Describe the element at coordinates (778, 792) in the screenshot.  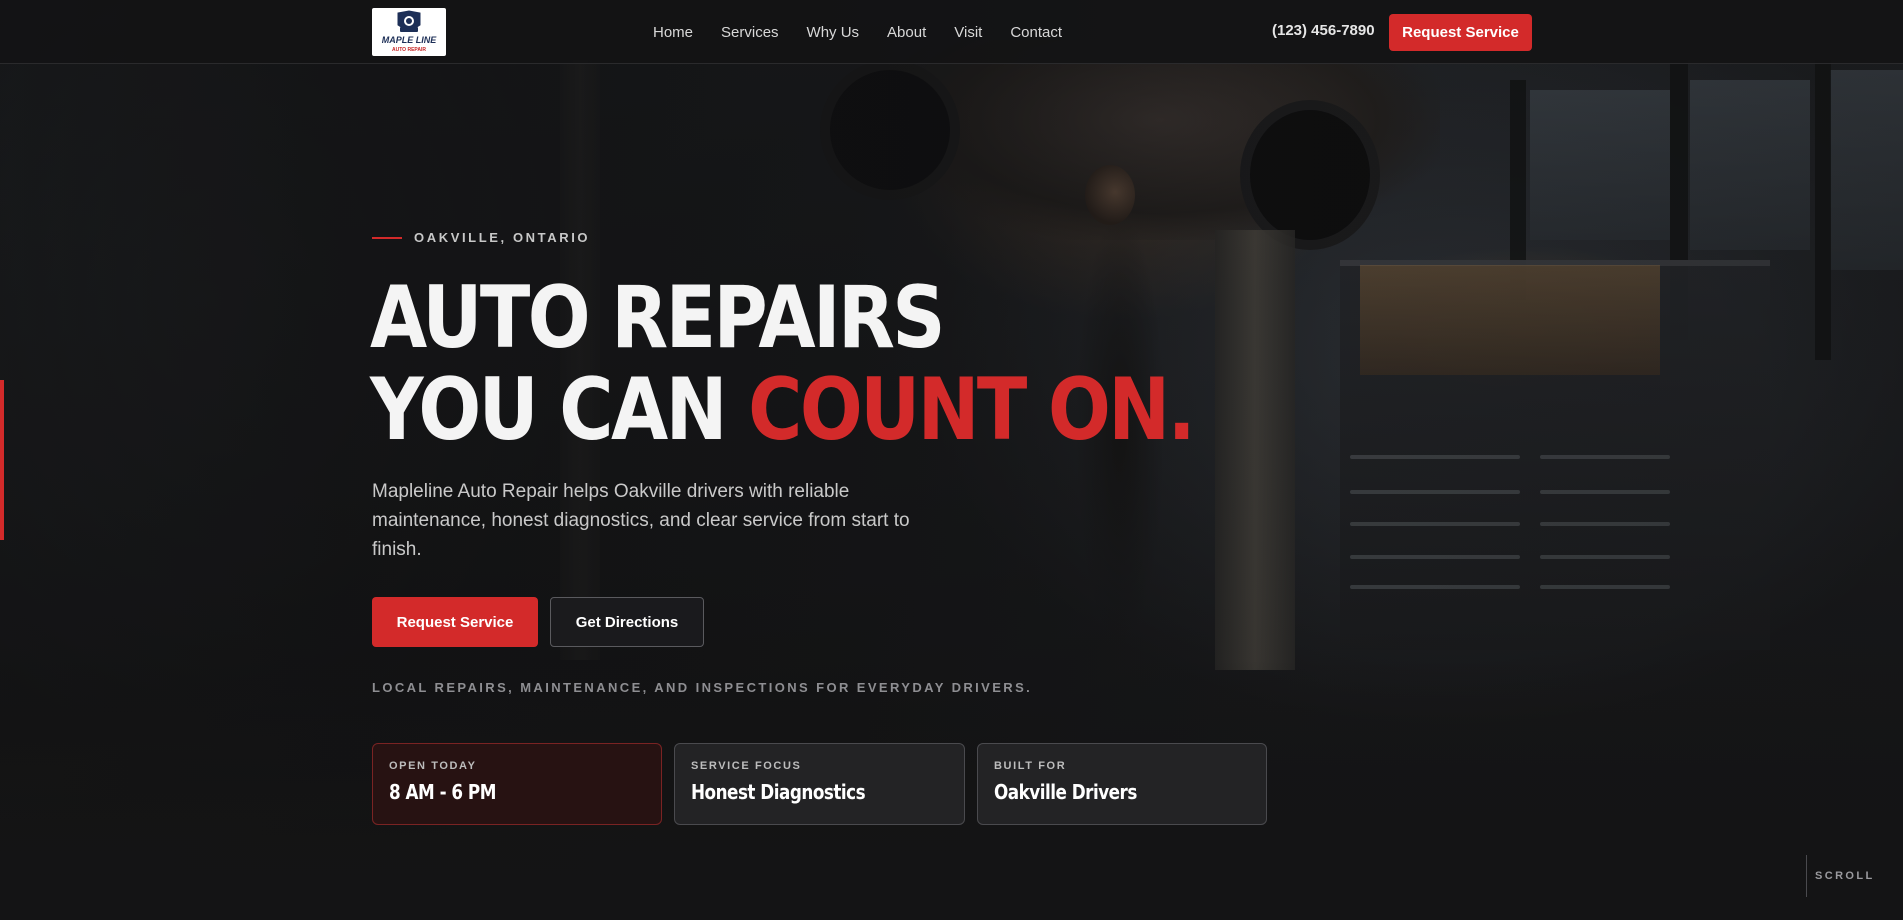
I see `card-value: Honest Diagnostics` at that location.